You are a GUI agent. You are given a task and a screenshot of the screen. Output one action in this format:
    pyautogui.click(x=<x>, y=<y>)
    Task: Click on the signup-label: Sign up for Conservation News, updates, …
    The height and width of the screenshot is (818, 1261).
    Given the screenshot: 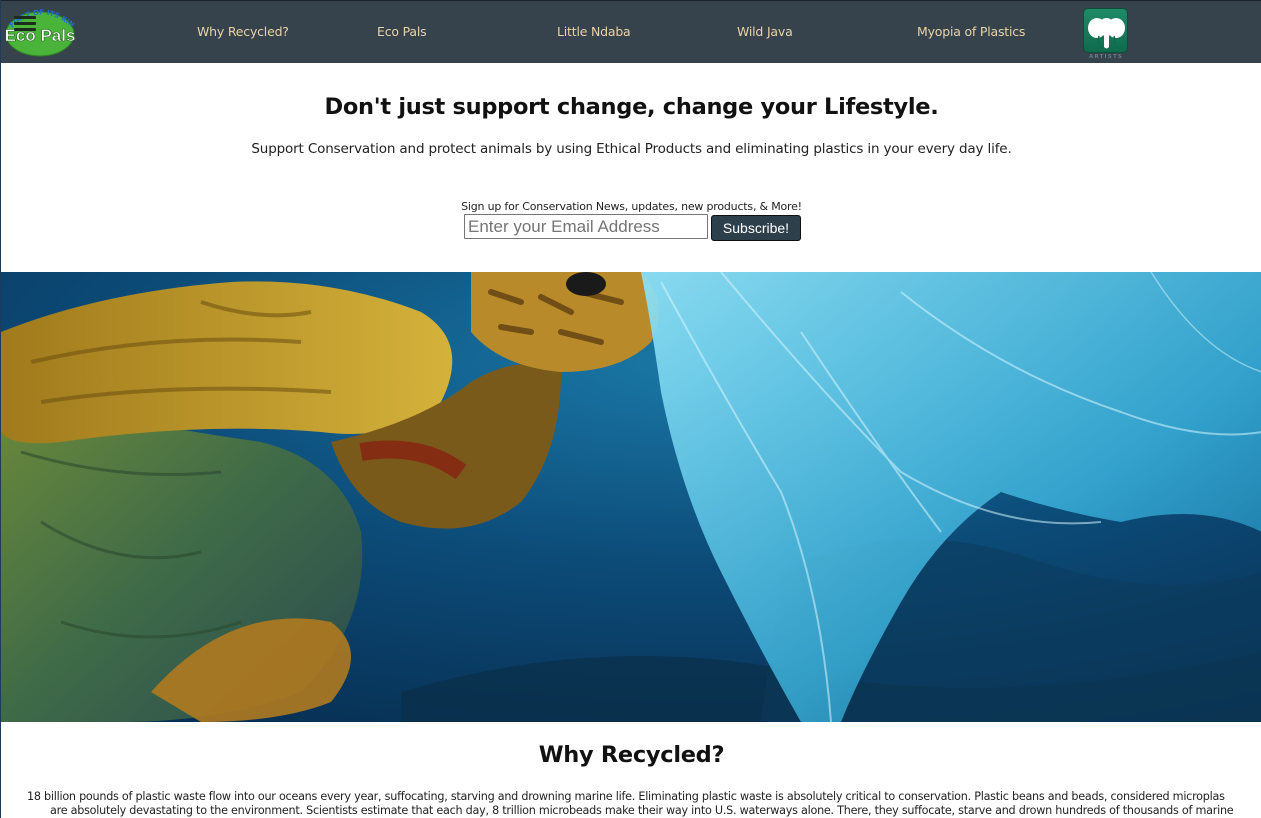 What is the action you would take?
    pyautogui.click(x=631, y=206)
    